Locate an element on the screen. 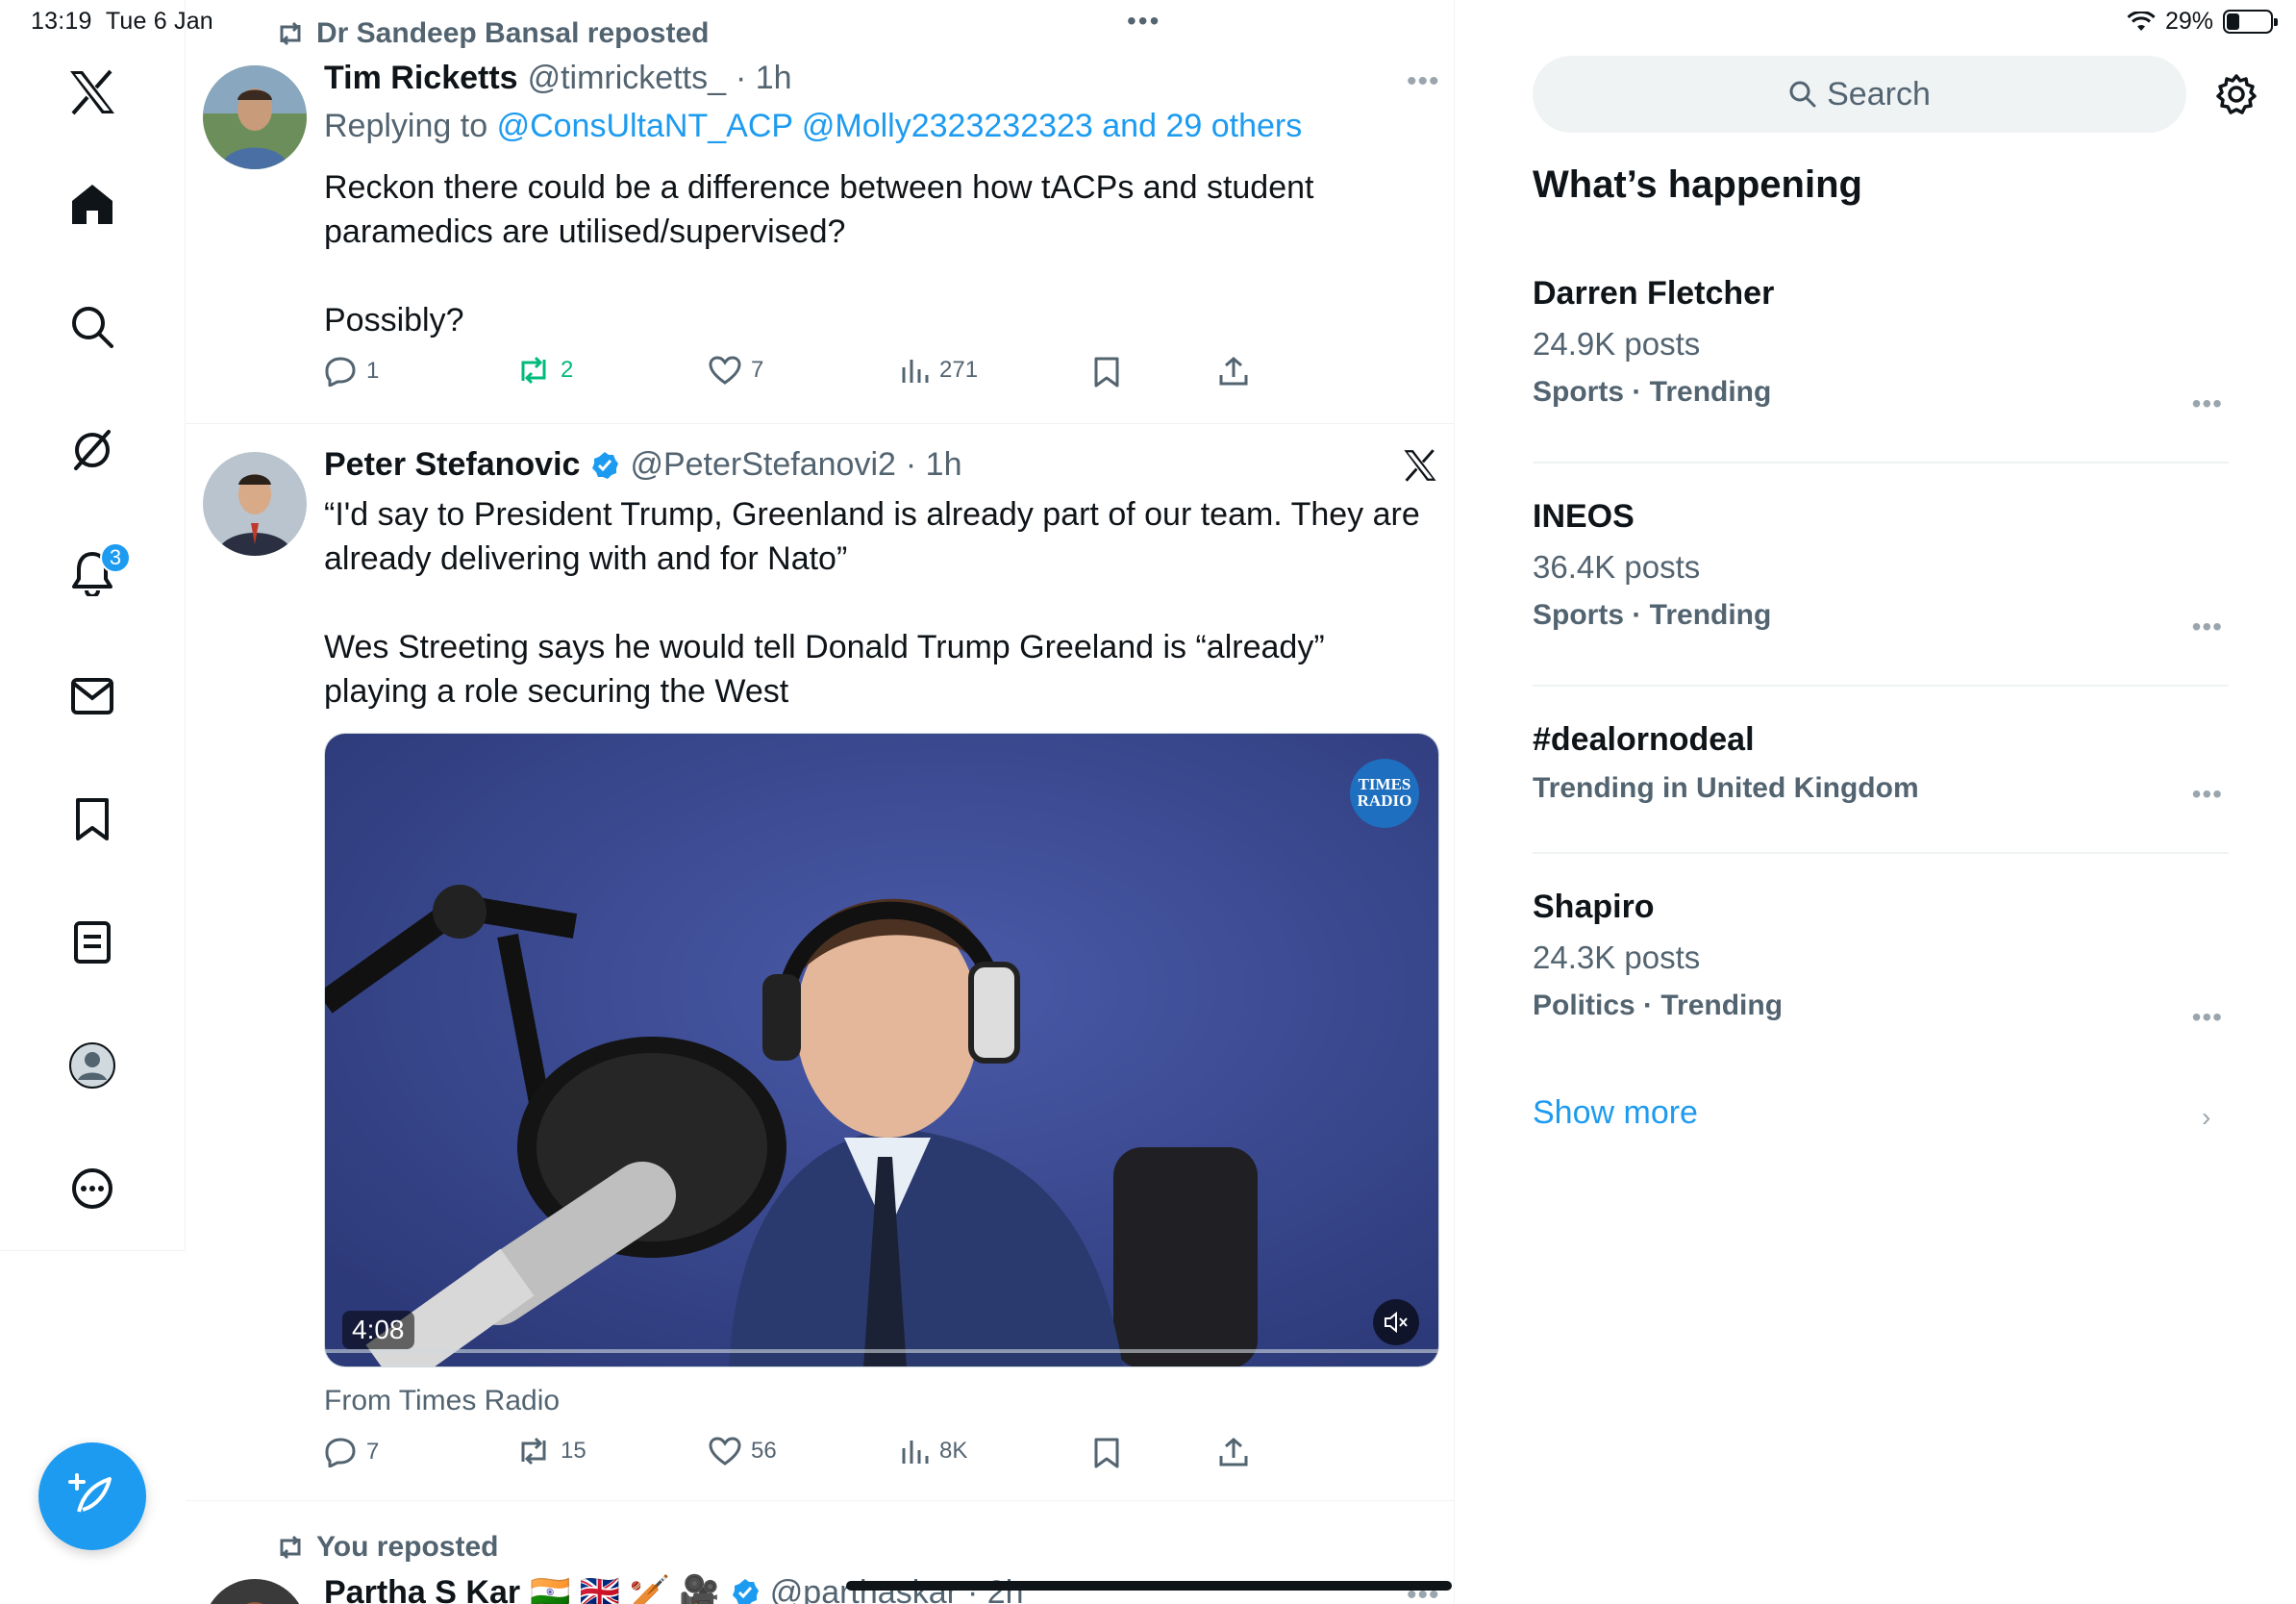 This screenshot has width=2296, height=1604. replying-prefix: Replying to is located at coordinates (406, 126).